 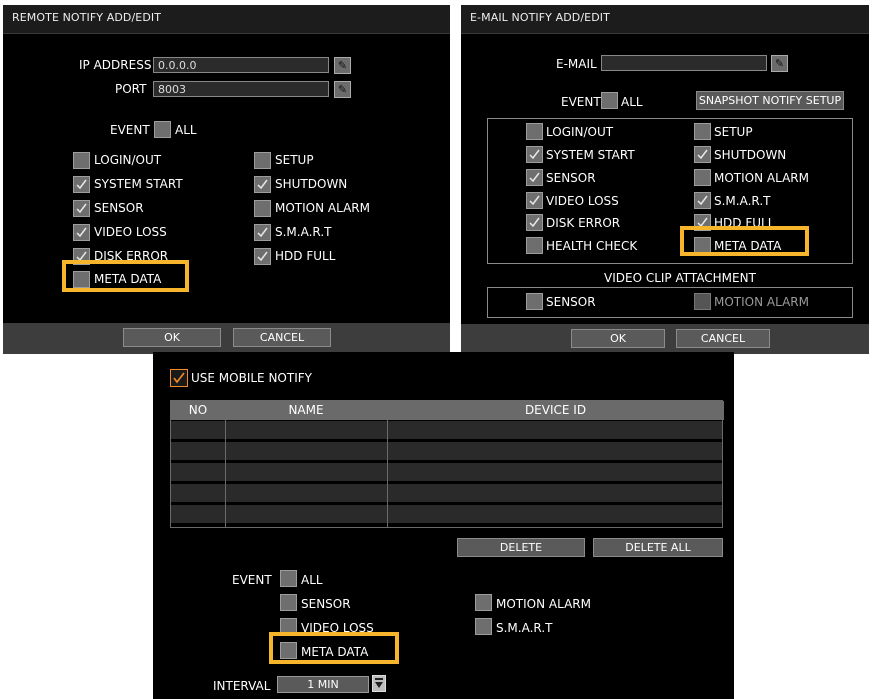 I want to click on email-checkbox-setup, so click(x=702, y=131).